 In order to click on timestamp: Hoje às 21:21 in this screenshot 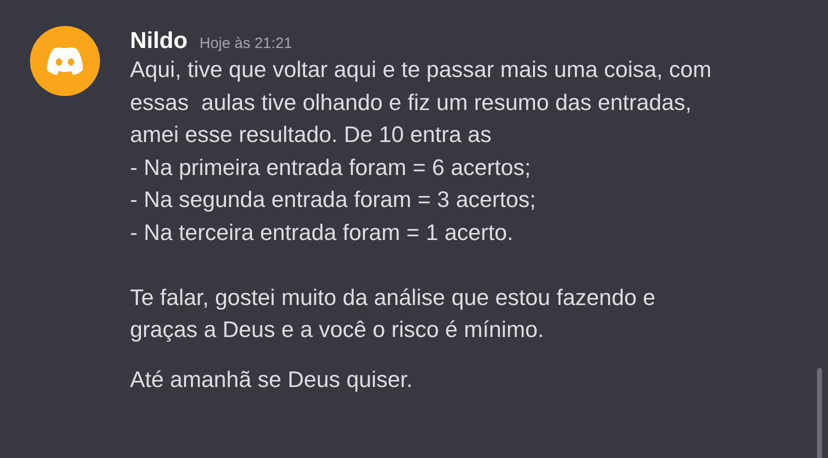, I will do `click(246, 43)`.